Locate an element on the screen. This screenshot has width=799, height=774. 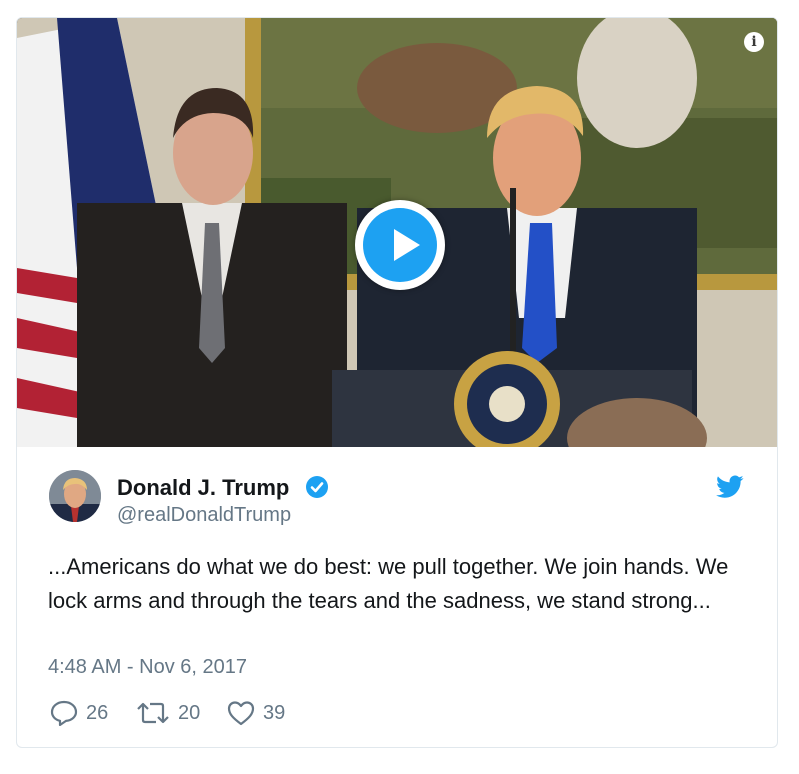
tweet-timestamp: 4:48 AM - Nov 6, 2017 is located at coordinates (147, 667).